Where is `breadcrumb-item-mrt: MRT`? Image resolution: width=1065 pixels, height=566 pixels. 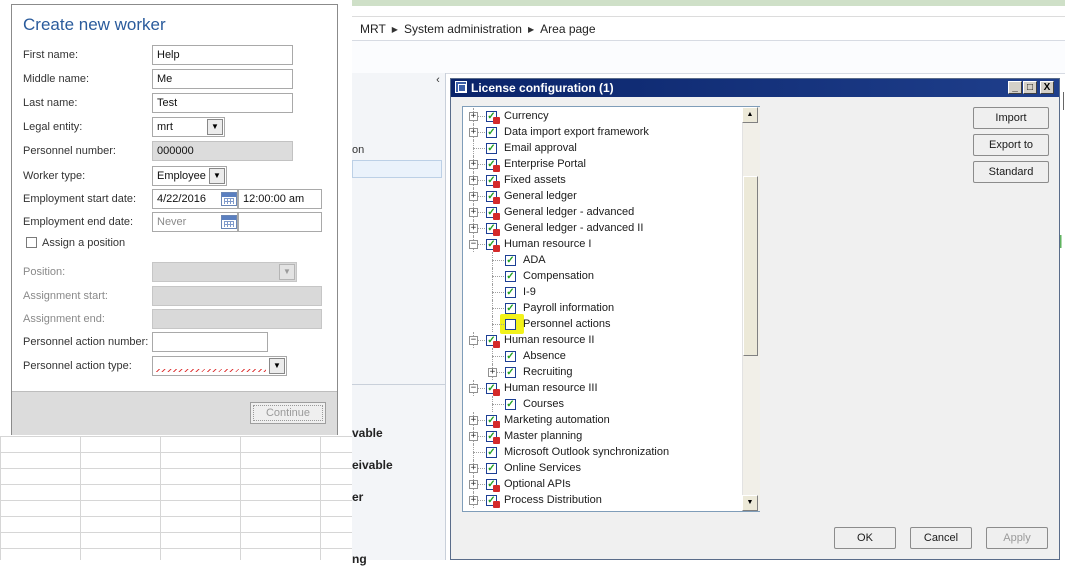 breadcrumb-item-mrt: MRT is located at coordinates (373, 29).